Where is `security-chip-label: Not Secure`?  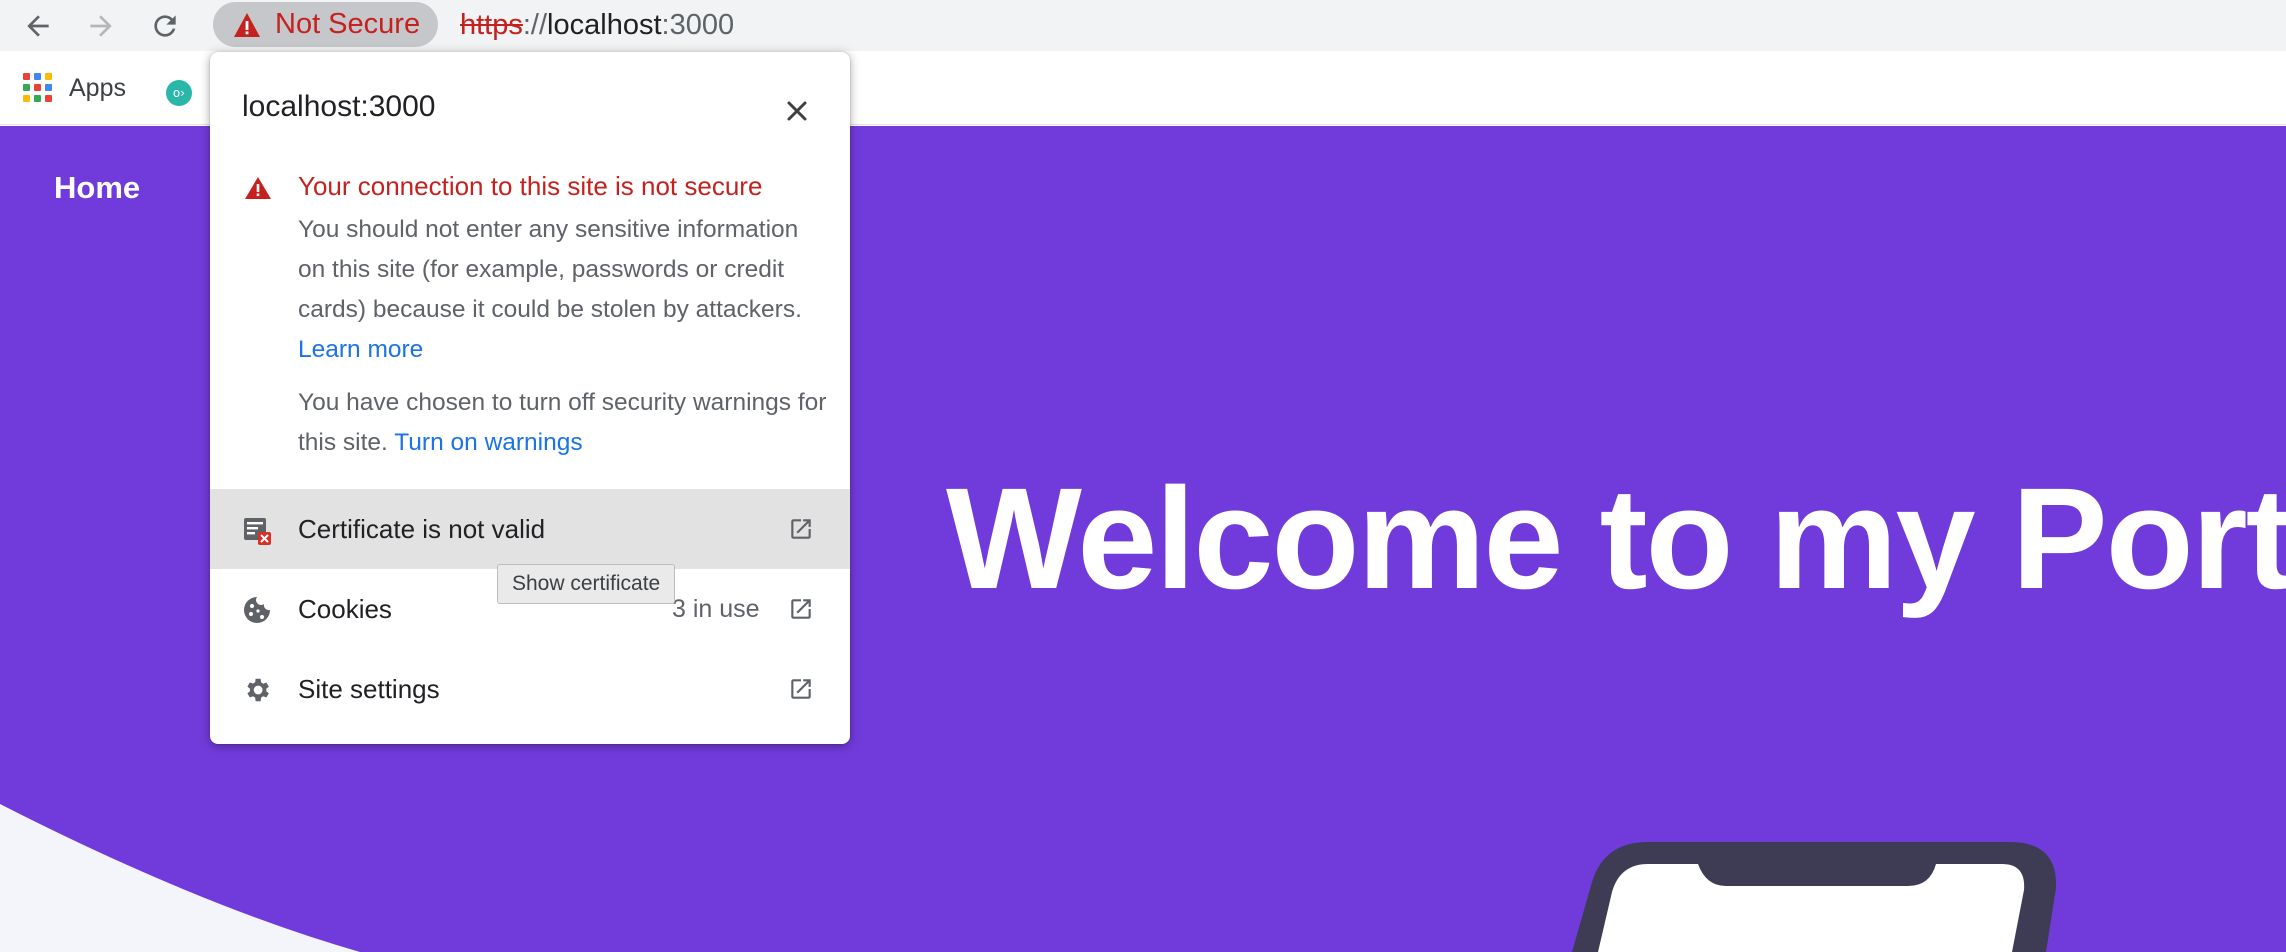 security-chip-label: Not Secure is located at coordinates (348, 24).